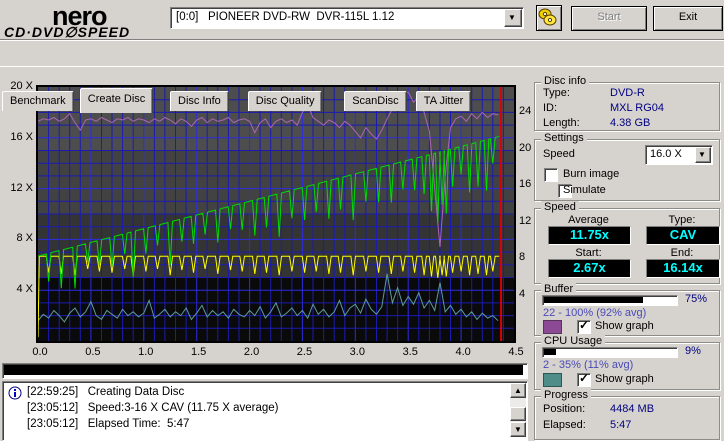  What do you see at coordinates (304, 352) in the screenshot?
I see `x-axis-tick: 2.5` at bounding box center [304, 352].